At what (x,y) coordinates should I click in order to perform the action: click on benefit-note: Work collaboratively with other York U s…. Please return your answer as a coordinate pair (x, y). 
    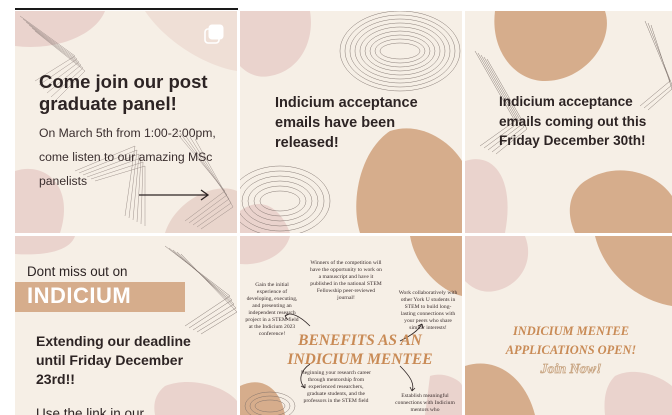
    Looking at the image, I should click on (428, 310).